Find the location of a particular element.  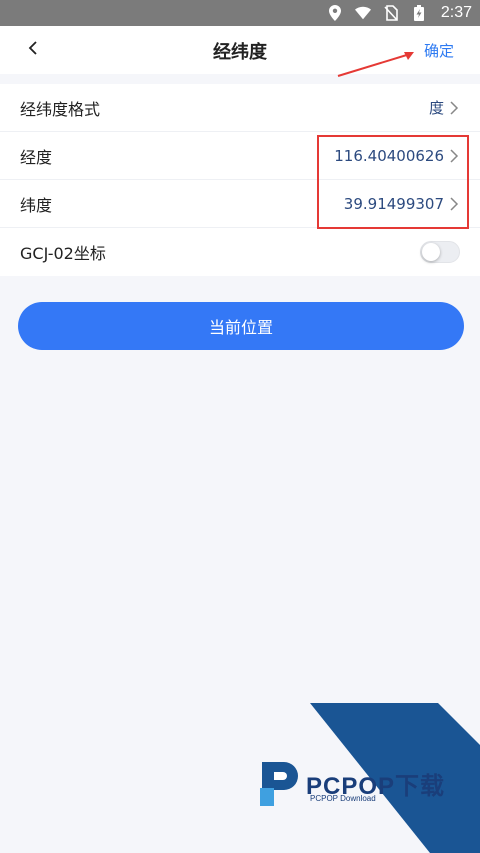

format-row: 经纬度格式 度 is located at coordinates (240, 108).